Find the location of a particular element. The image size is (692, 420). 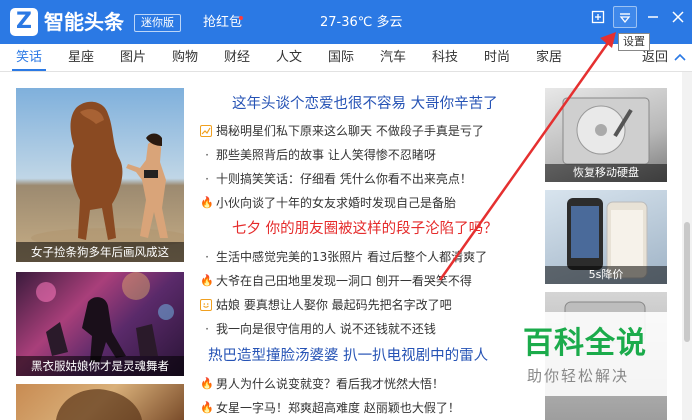

news-item: 🔥 女星一字马！郑爽超高难度 赵丽颖也大假了！ is located at coordinates (330, 408).